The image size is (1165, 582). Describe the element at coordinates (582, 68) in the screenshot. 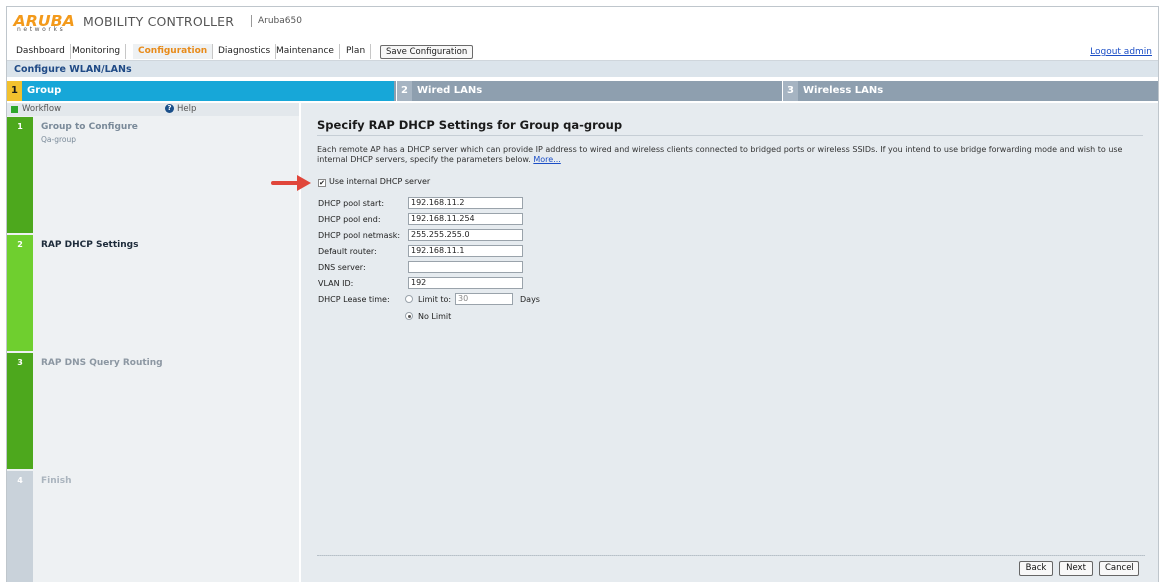

I see `page-title-bar: Configure WLAN/LANs` at that location.